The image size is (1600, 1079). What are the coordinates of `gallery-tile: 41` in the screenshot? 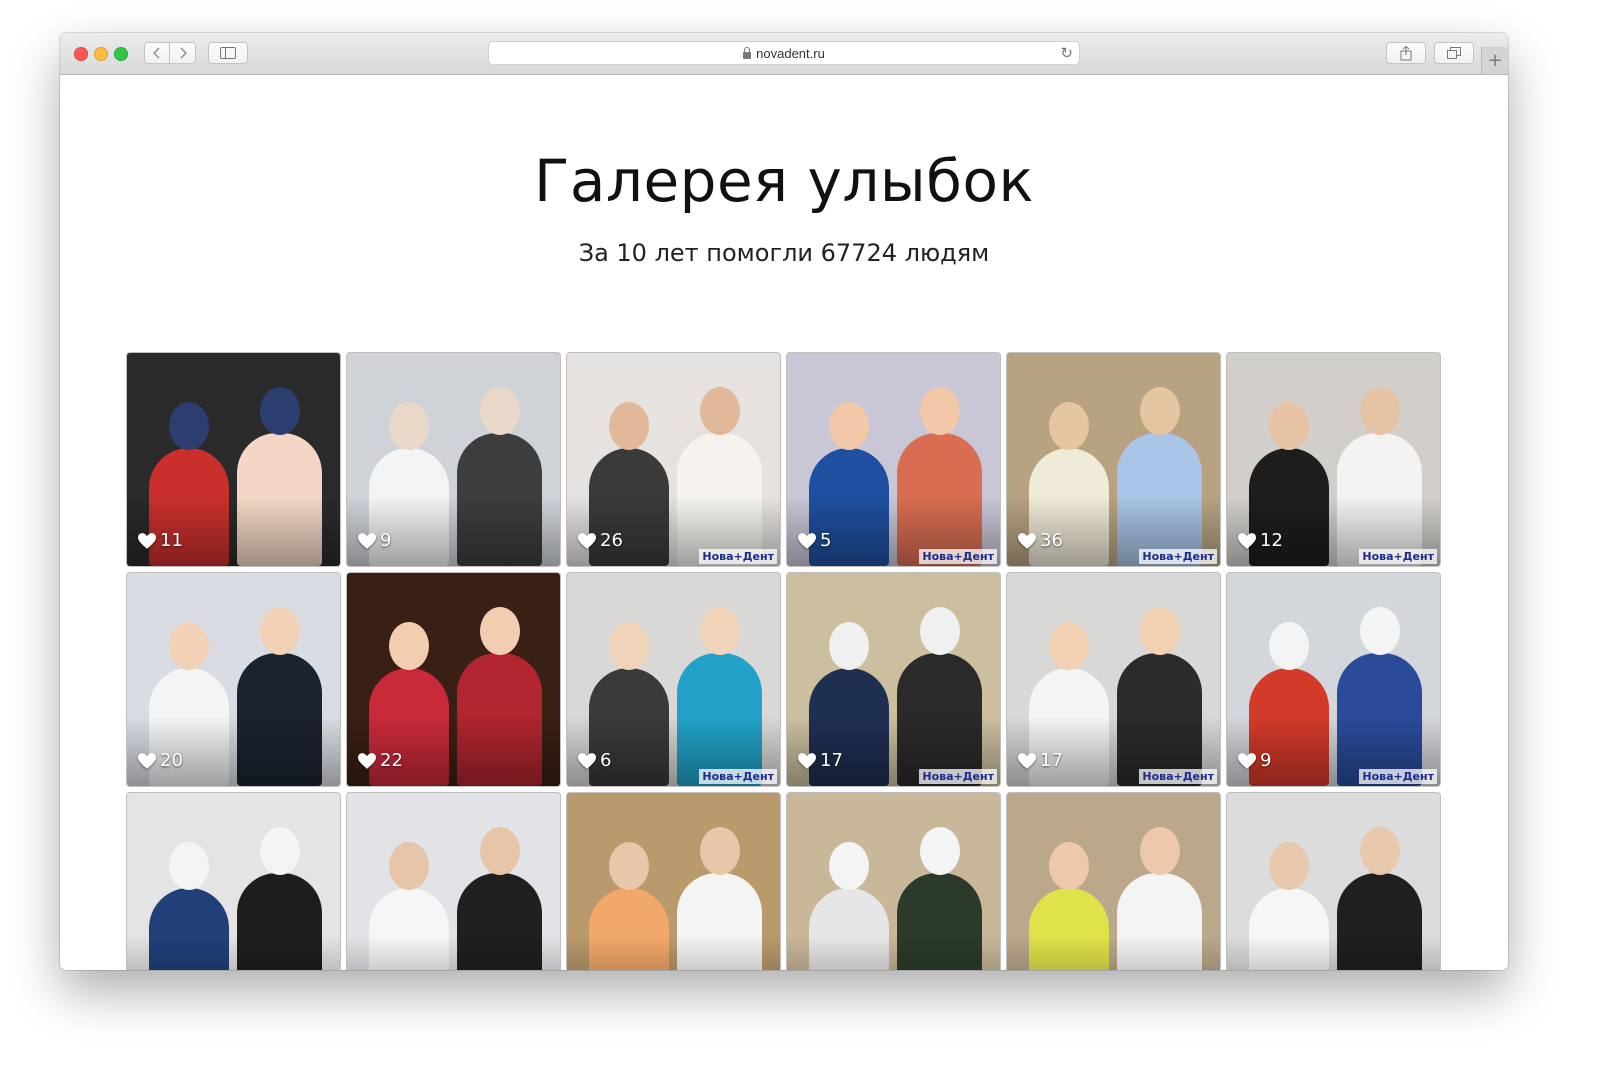 It's located at (1333, 881).